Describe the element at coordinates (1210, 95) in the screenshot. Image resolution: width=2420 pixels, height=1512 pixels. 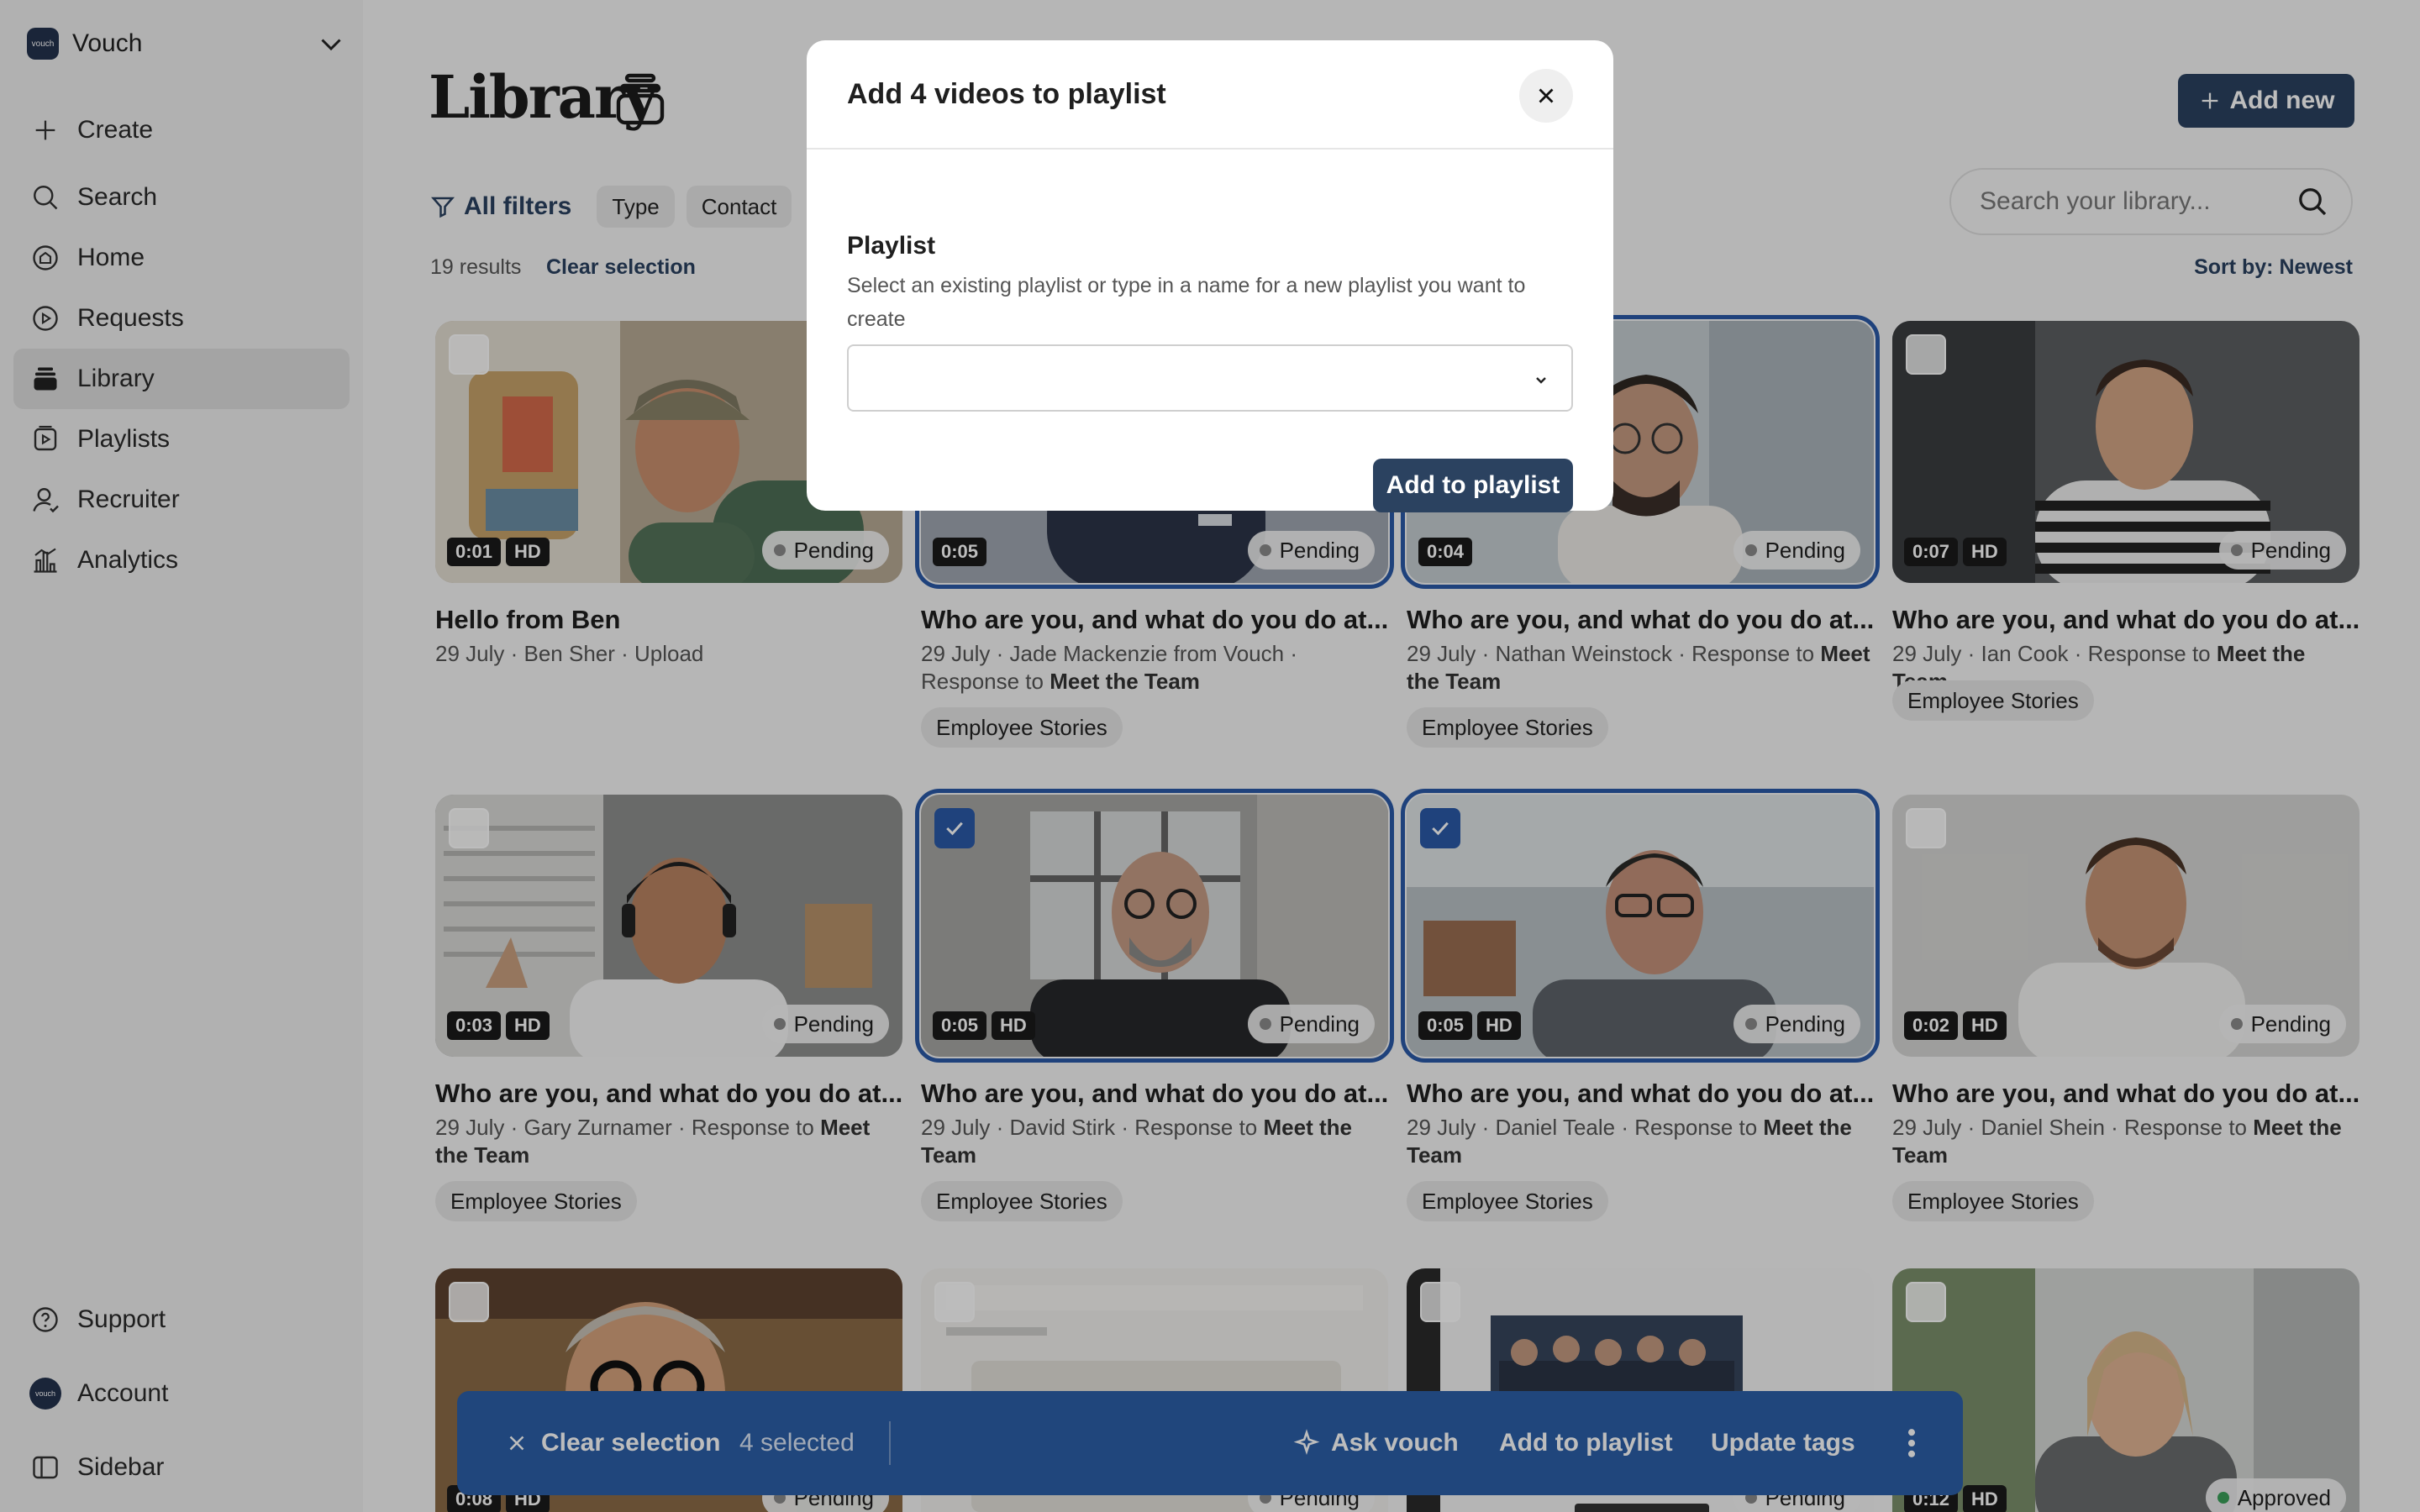
I see `modal-title: Add 4 videos to playlist` at that location.